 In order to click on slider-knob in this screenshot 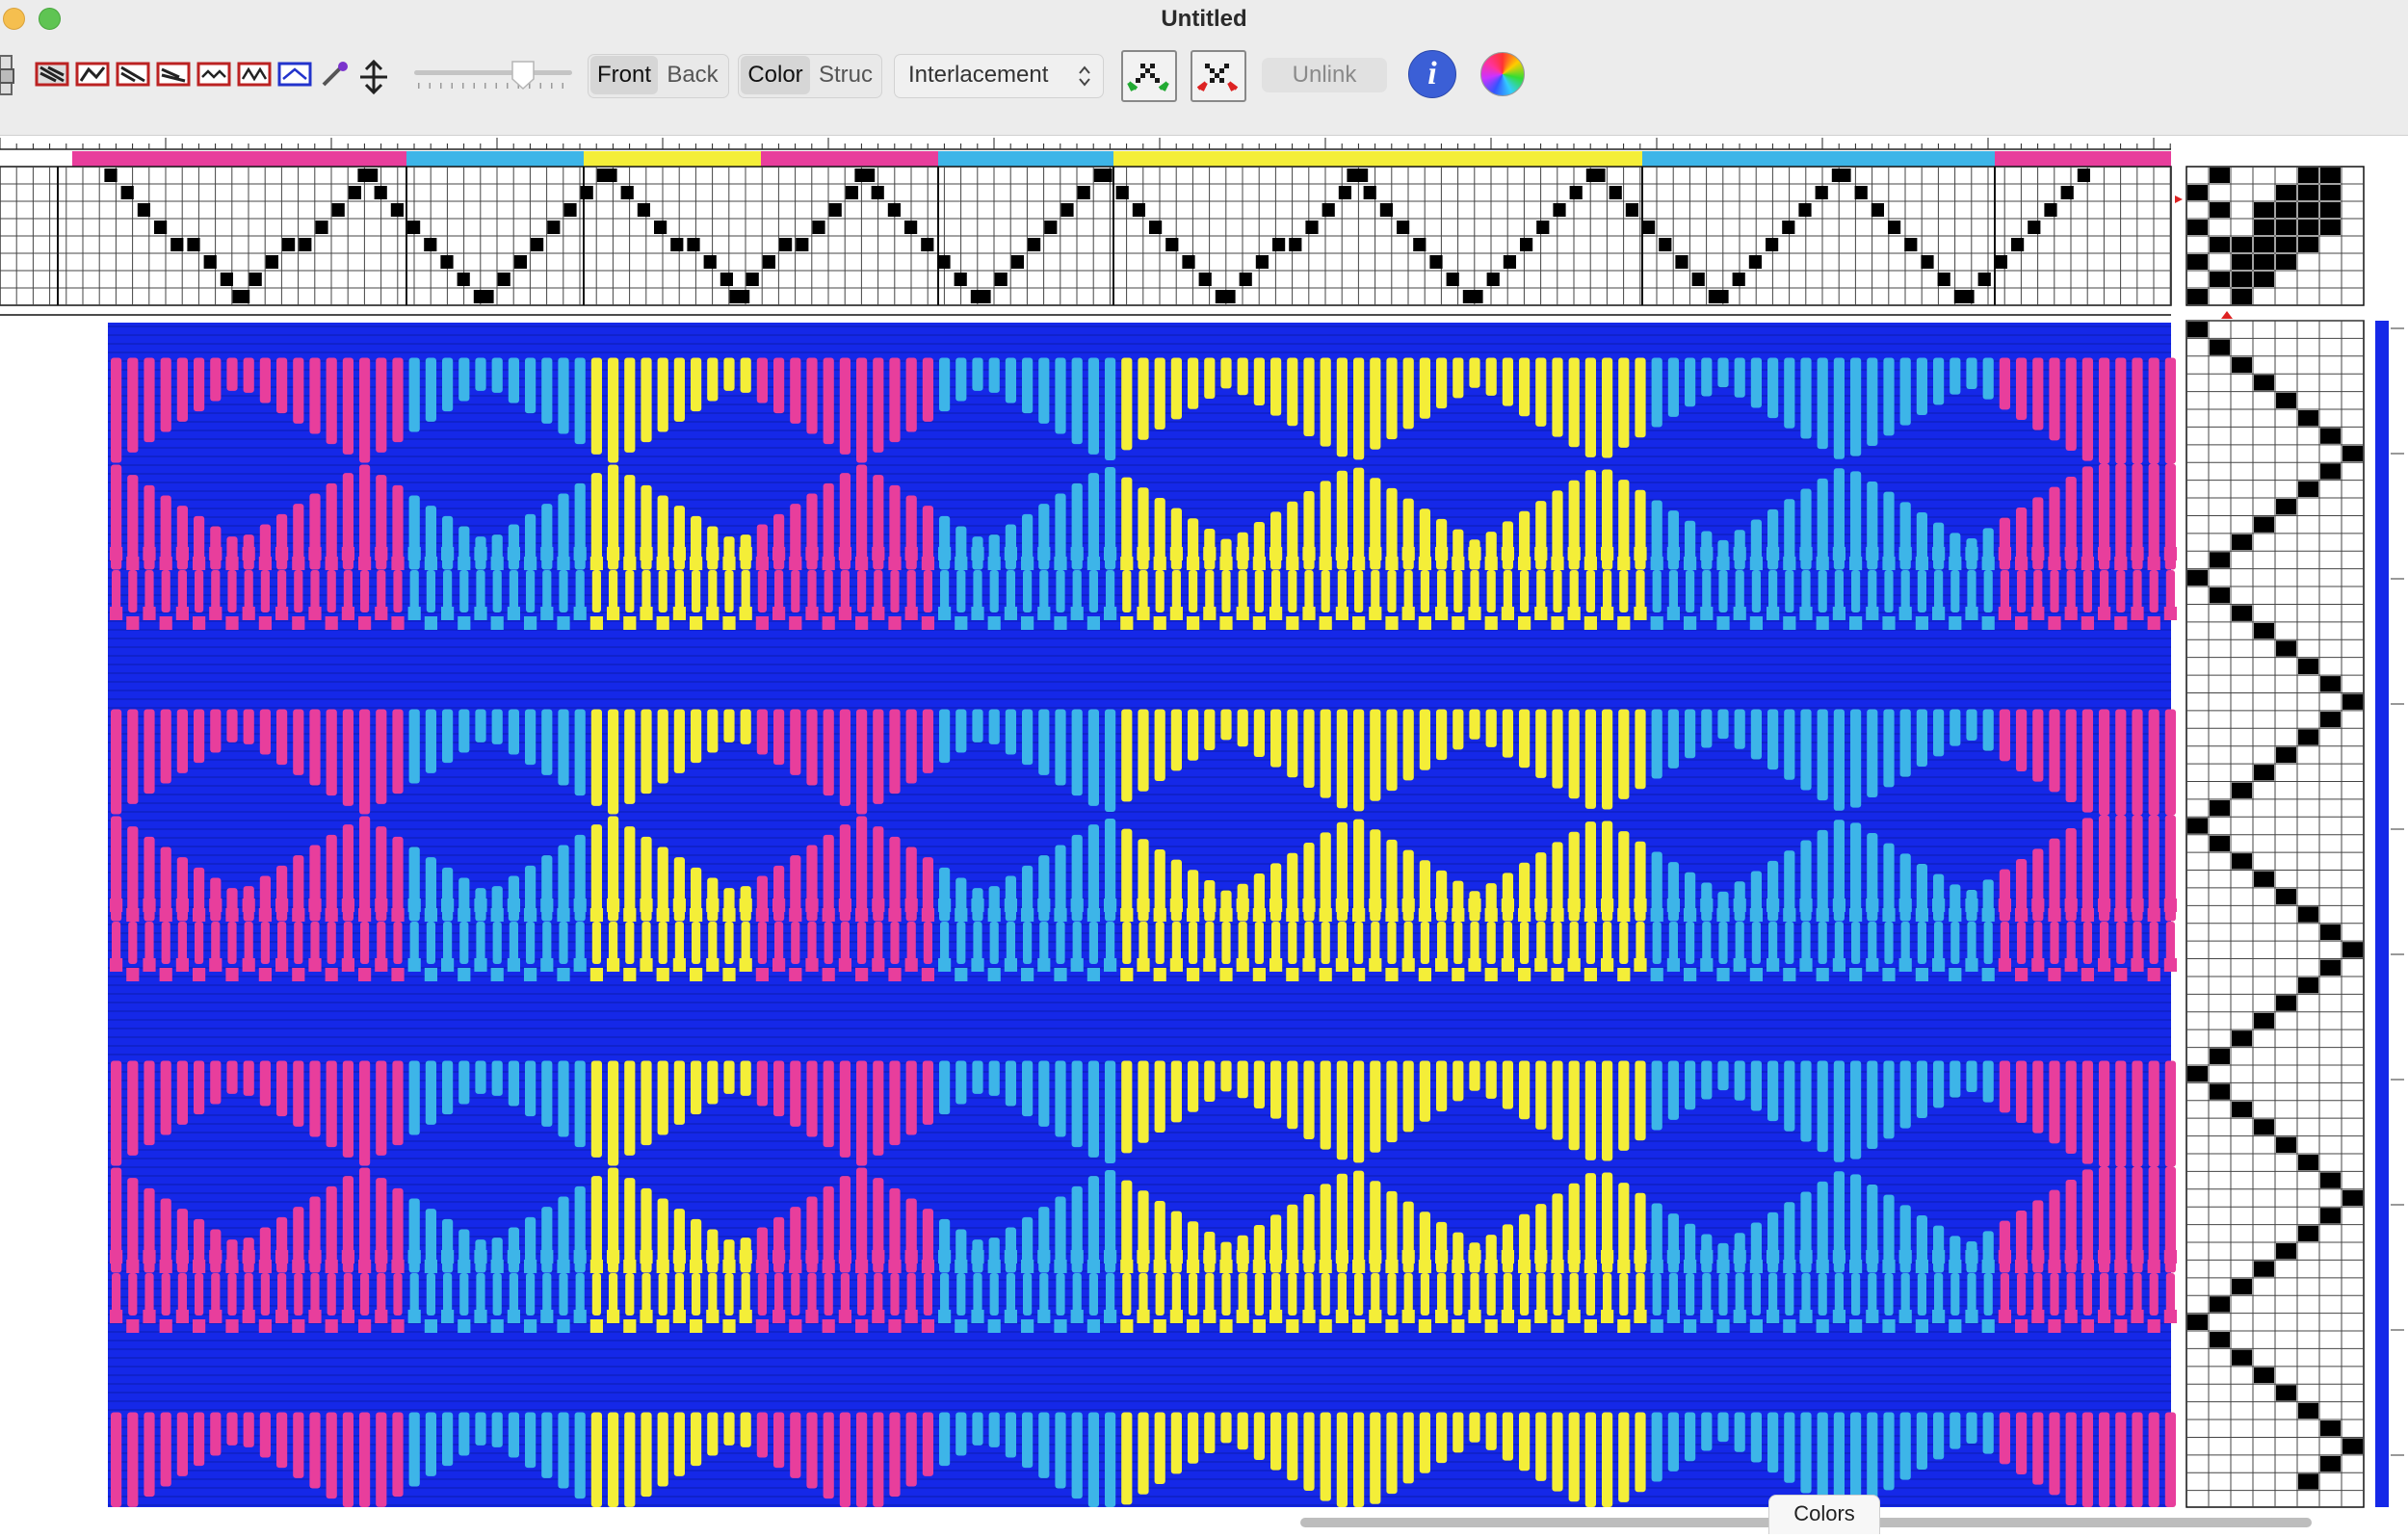, I will do `click(523, 76)`.